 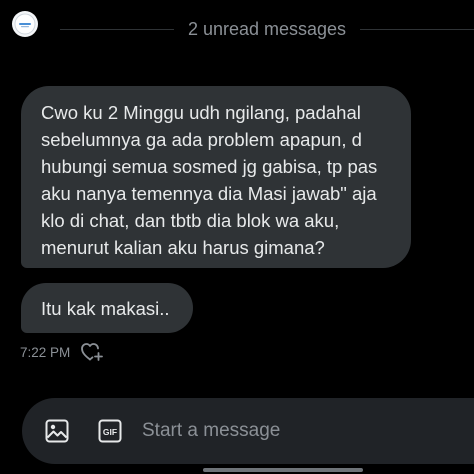 I want to click on profile-logo-icon, so click(x=25, y=24).